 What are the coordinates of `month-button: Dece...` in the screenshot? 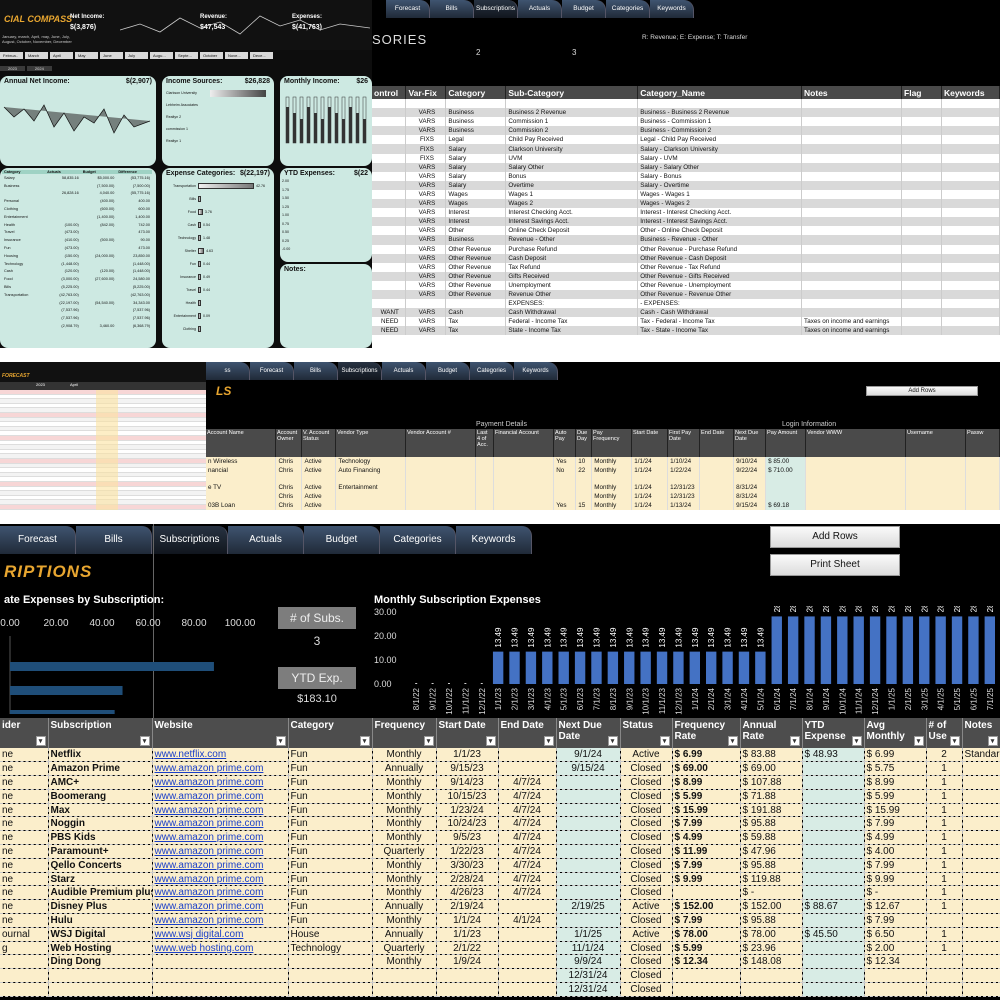 It's located at (261, 55).